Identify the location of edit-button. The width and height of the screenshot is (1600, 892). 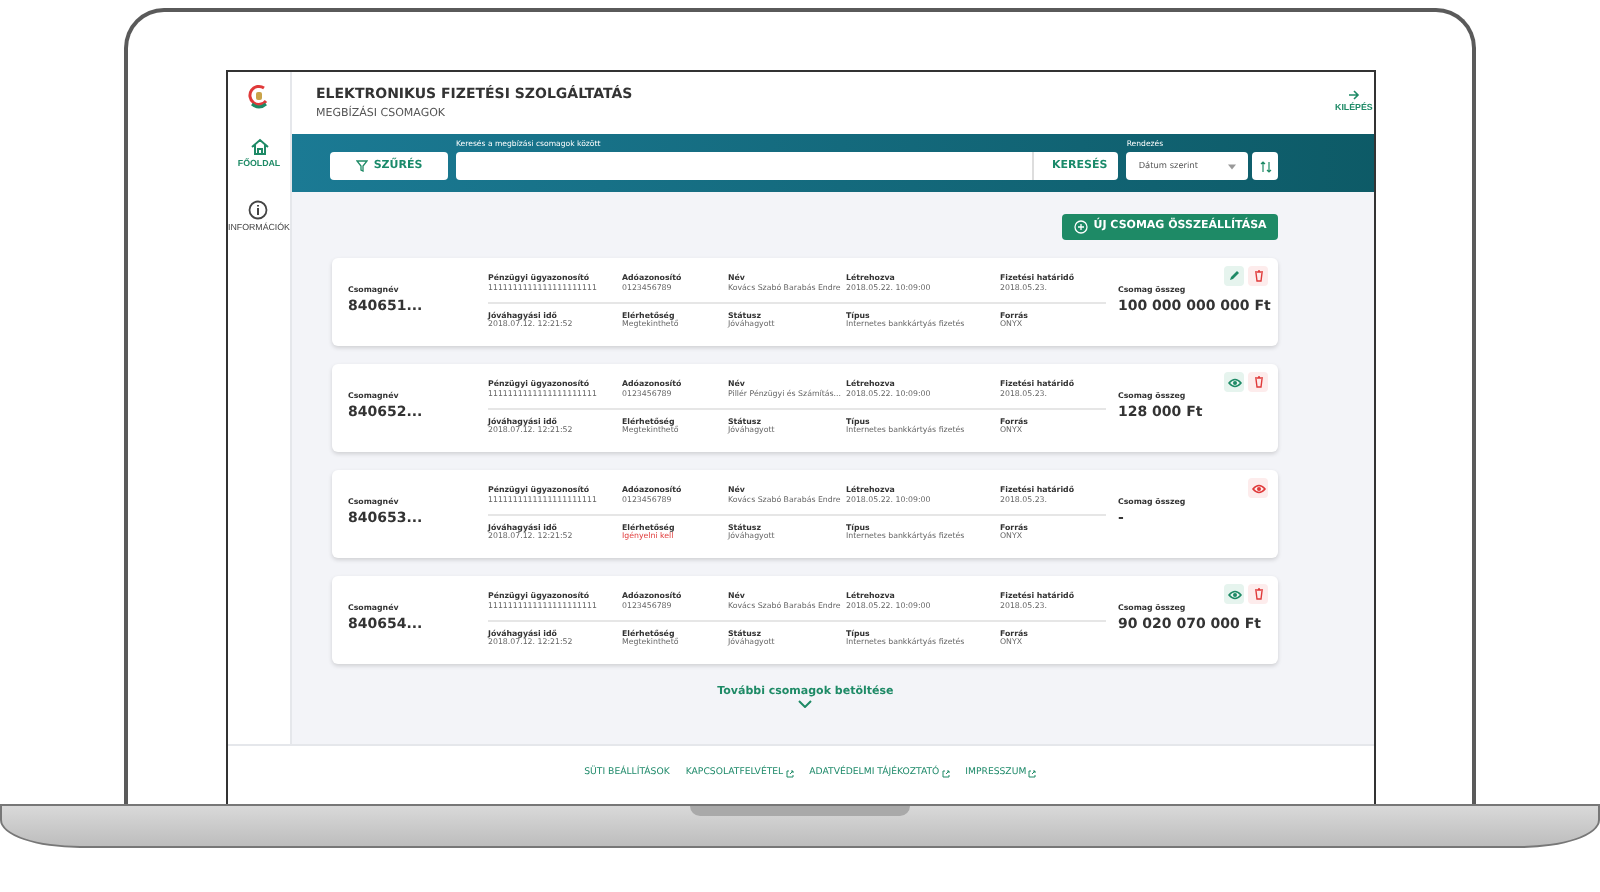
(1234, 276).